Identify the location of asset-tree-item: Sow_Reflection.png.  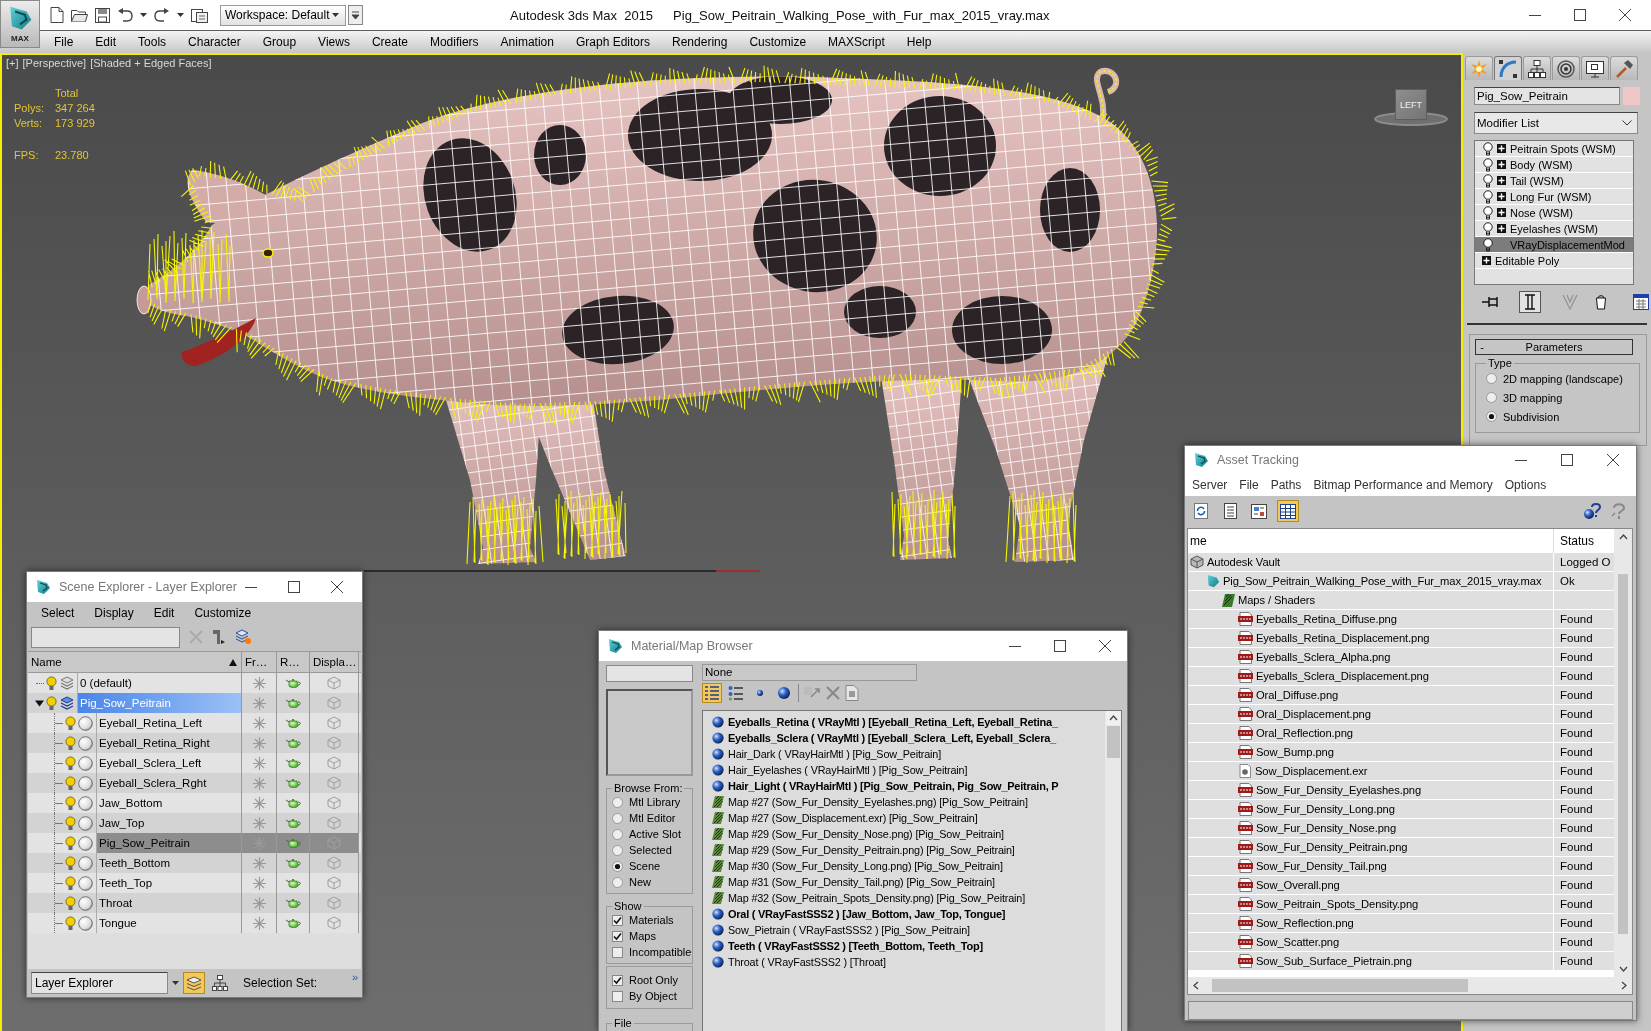
(1271, 923).